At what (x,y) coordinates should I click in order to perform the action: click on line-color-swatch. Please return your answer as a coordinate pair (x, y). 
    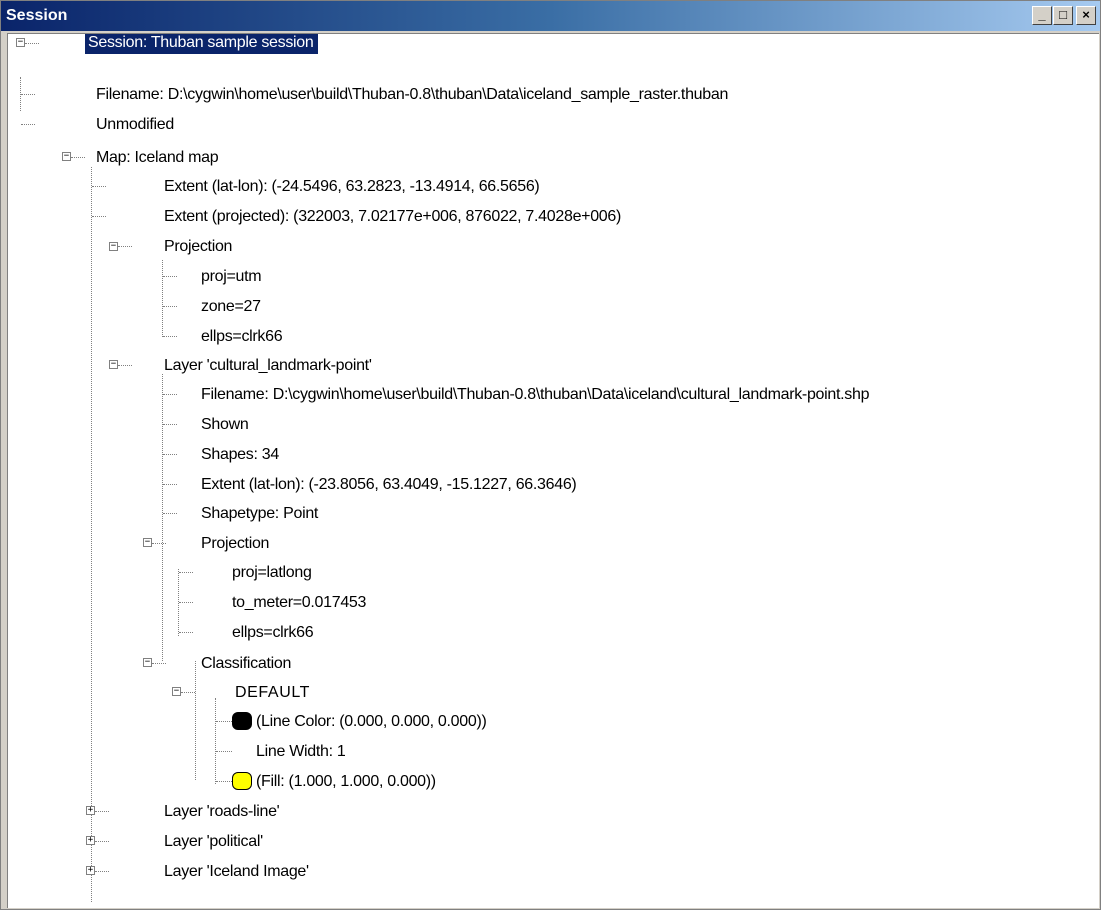
    Looking at the image, I should click on (242, 721).